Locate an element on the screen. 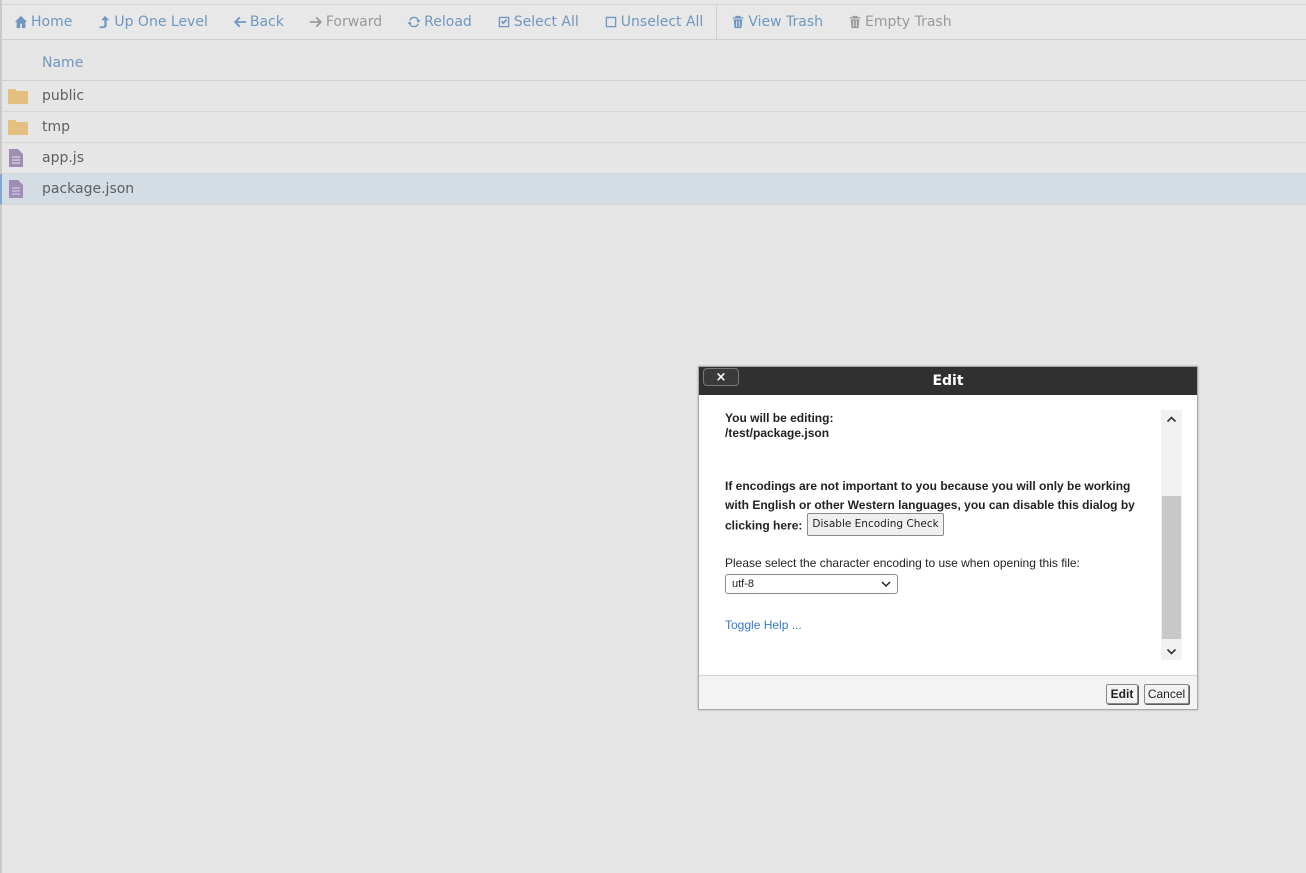 Image resolution: width=1306 pixels, height=873 pixels. select-all-button: Select All is located at coordinates (538, 22).